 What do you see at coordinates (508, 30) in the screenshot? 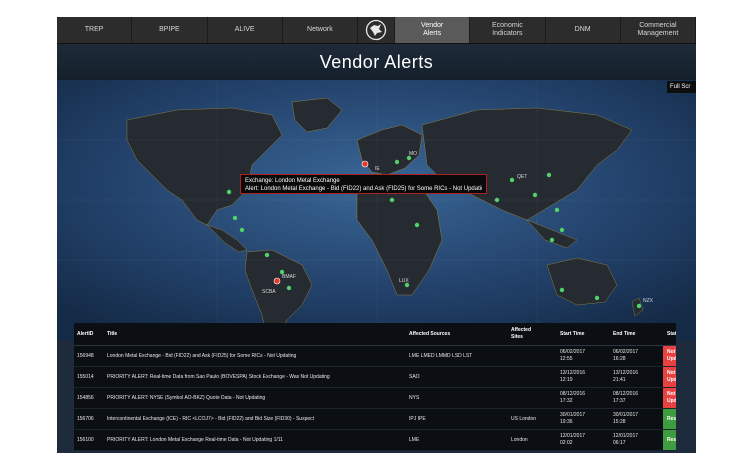
I see `nav-economic-indicators: Economic Indicators` at bounding box center [508, 30].